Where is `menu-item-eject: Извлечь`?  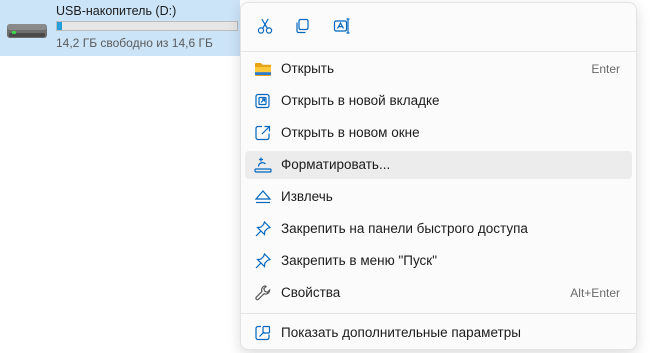 menu-item-eject: Извлечь is located at coordinates (438, 197).